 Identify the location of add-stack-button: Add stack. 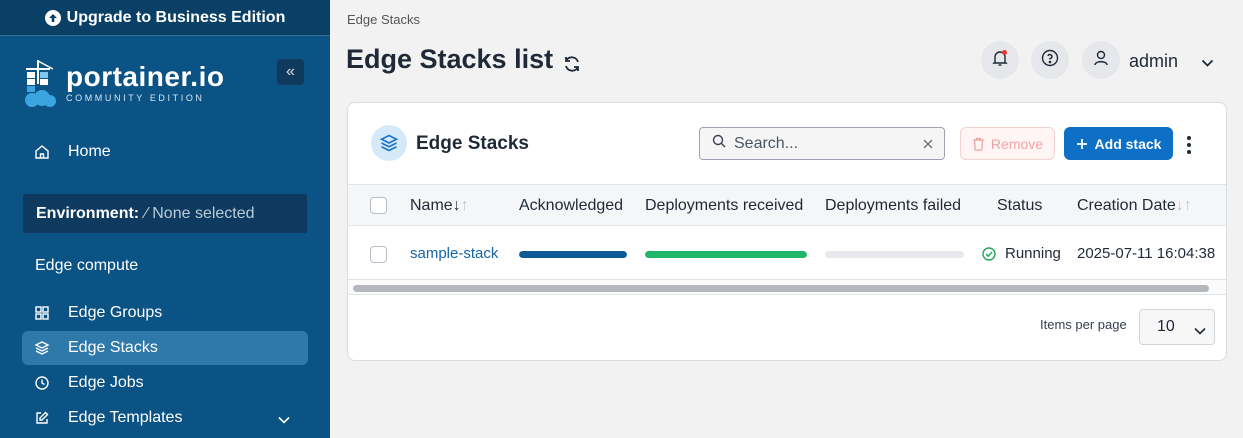
(1118, 143).